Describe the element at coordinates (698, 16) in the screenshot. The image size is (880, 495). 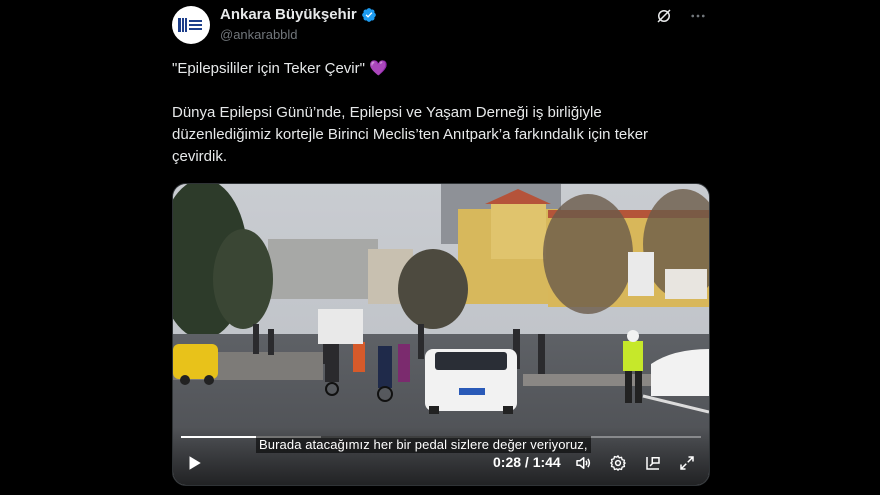
I see `more-dots-icon` at that location.